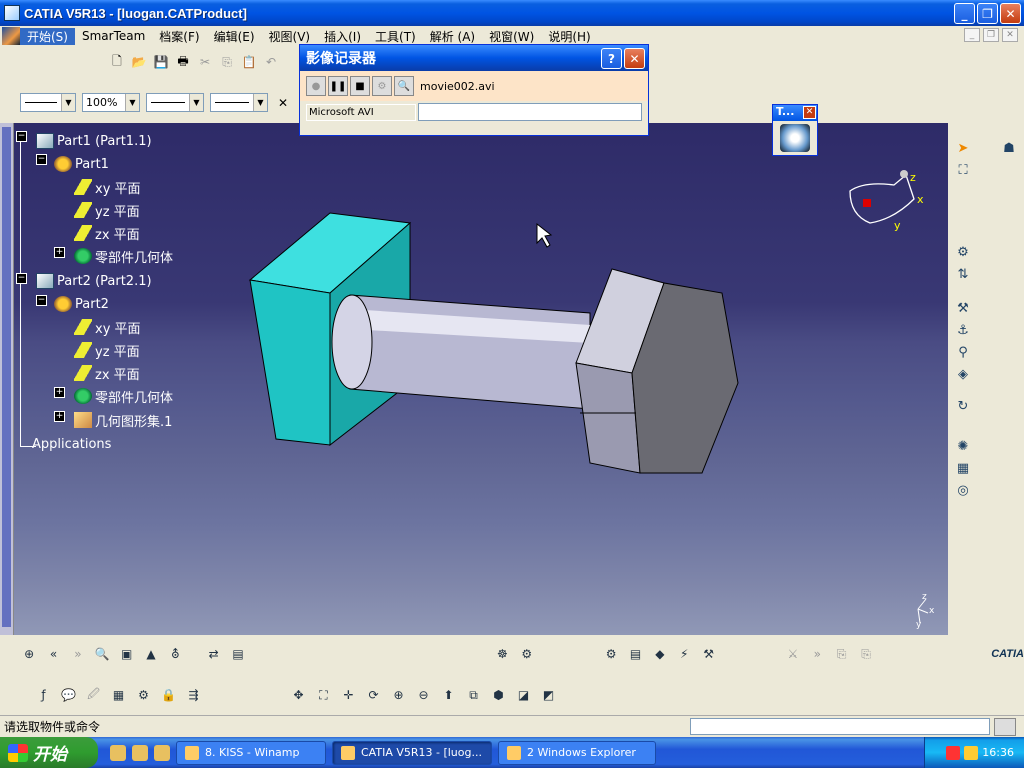 The width and height of the screenshot is (1024, 768). I want to click on menu-insert: 插入(I), so click(342, 36).